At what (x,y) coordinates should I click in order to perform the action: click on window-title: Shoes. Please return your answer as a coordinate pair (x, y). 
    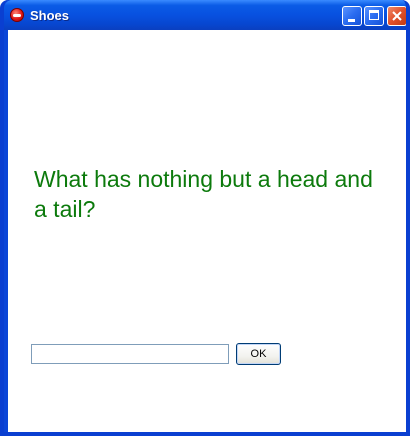
    Looking at the image, I should click on (50, 15).